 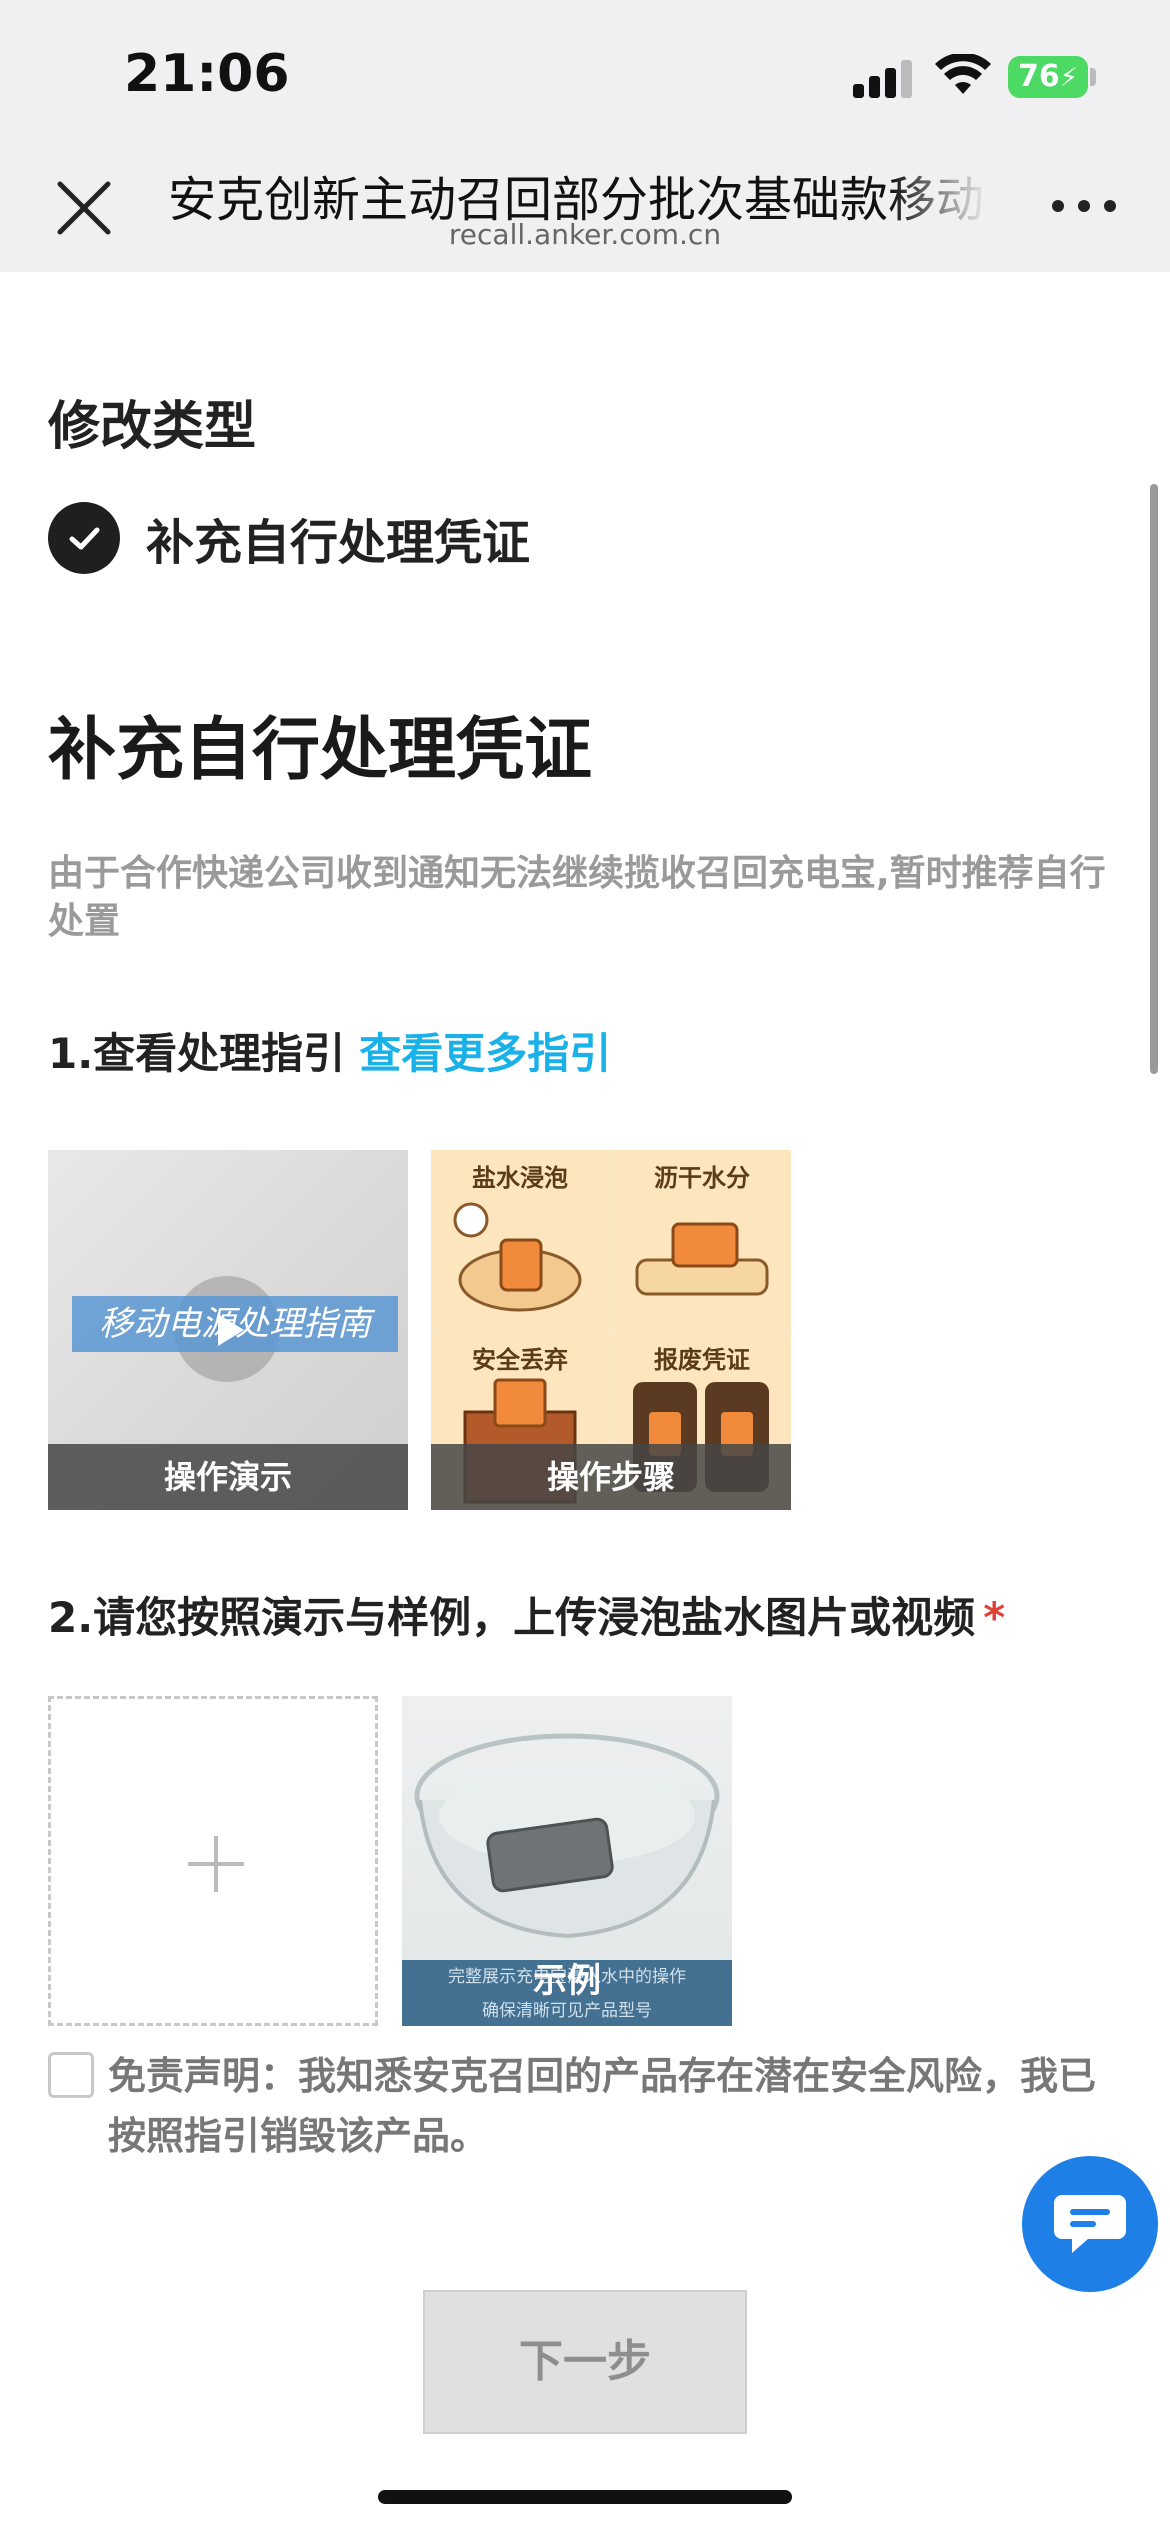 What do you see at coordinates (207, 74) in the screenshot?
I see `status-time: 21:06` at bounding box center [207, 74].